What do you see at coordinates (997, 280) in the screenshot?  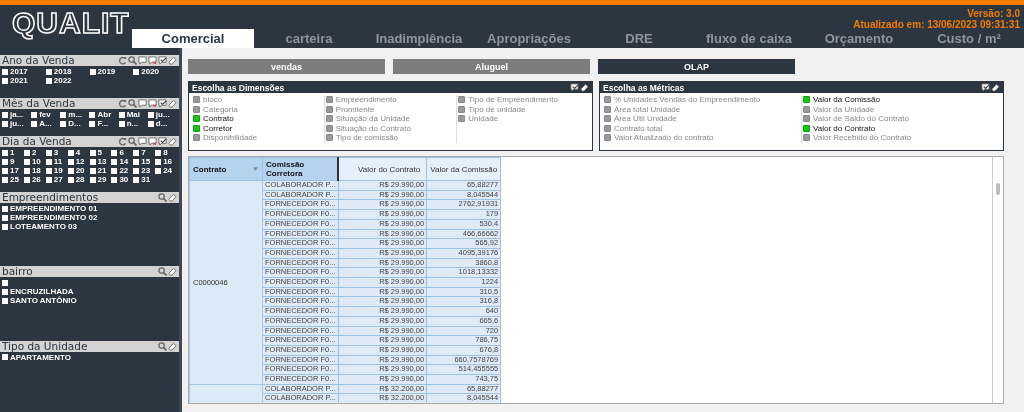 I see `scrollbar` at bounding box center [997, 280].